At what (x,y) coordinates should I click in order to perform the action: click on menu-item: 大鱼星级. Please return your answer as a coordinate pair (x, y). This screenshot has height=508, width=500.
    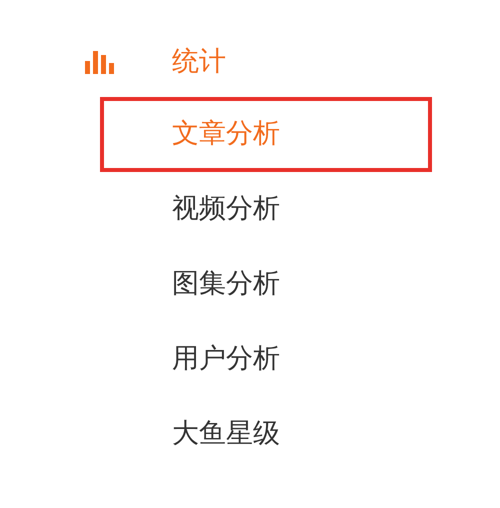
    Looking at the image, I should click on (266, 434).